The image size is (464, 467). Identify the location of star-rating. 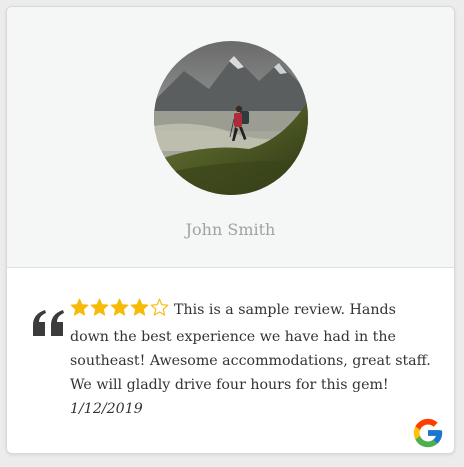
(120, 311).